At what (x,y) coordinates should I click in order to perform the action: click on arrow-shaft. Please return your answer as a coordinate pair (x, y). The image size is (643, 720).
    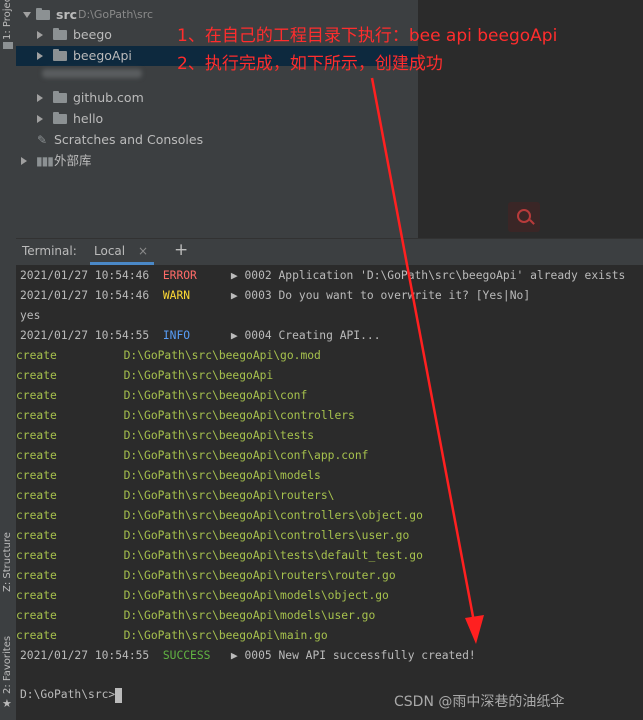
    Looking at the image, I should click on (423, 350).